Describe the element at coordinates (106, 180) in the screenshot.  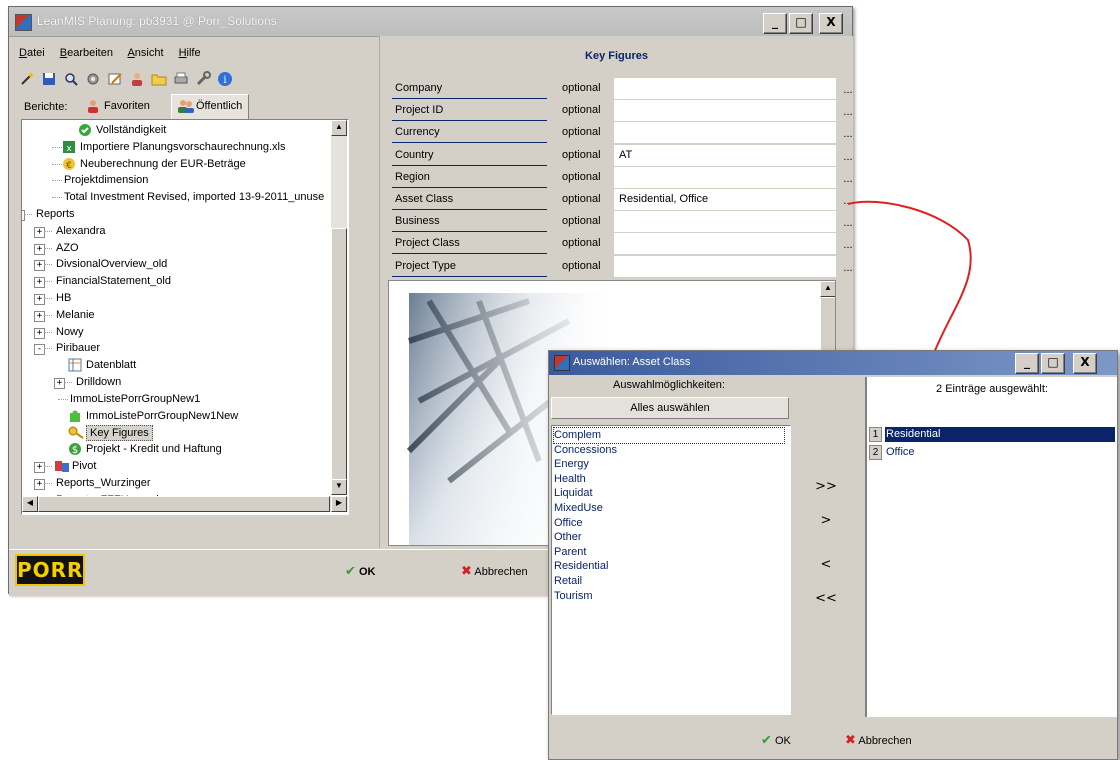
I see `tree-item-label: Projektdimension` at that location.